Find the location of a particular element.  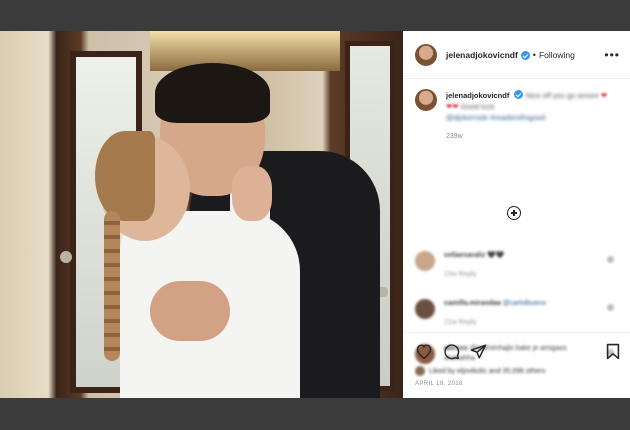

comment-body: celiaesaraliz 🖤🖤 23w Reply is located at coordinates (519, 265).